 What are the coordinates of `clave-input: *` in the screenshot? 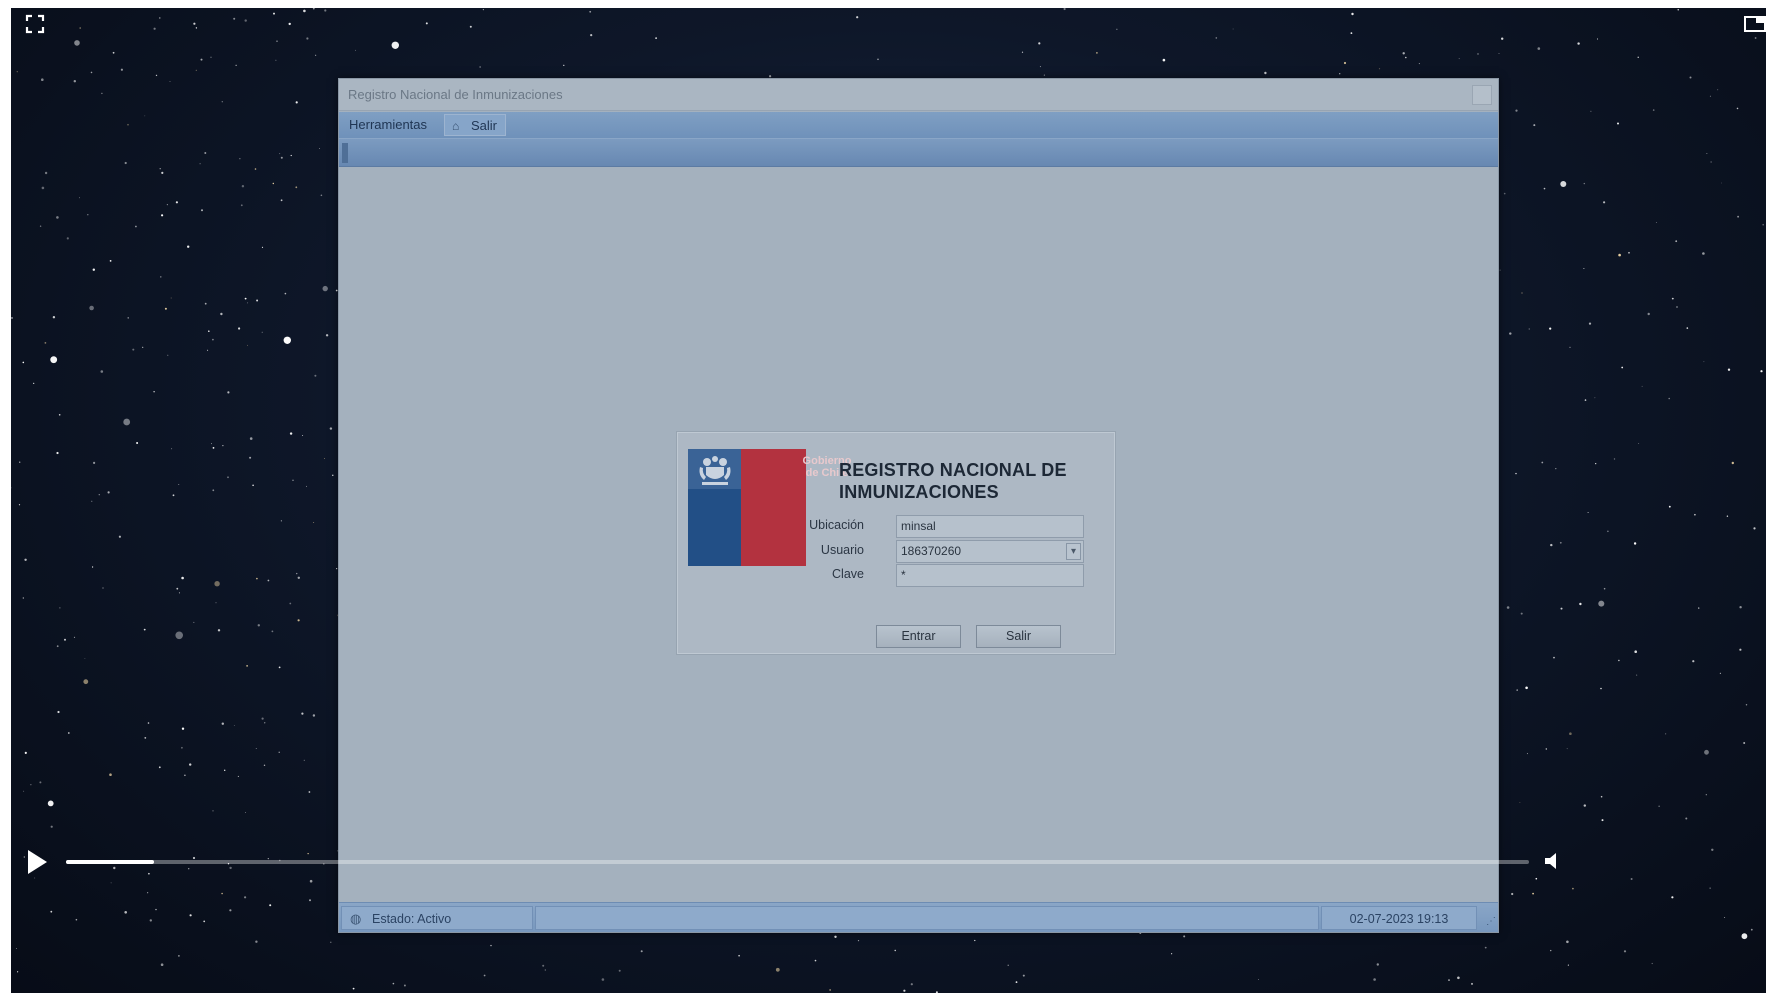 It's located at (990, 575).